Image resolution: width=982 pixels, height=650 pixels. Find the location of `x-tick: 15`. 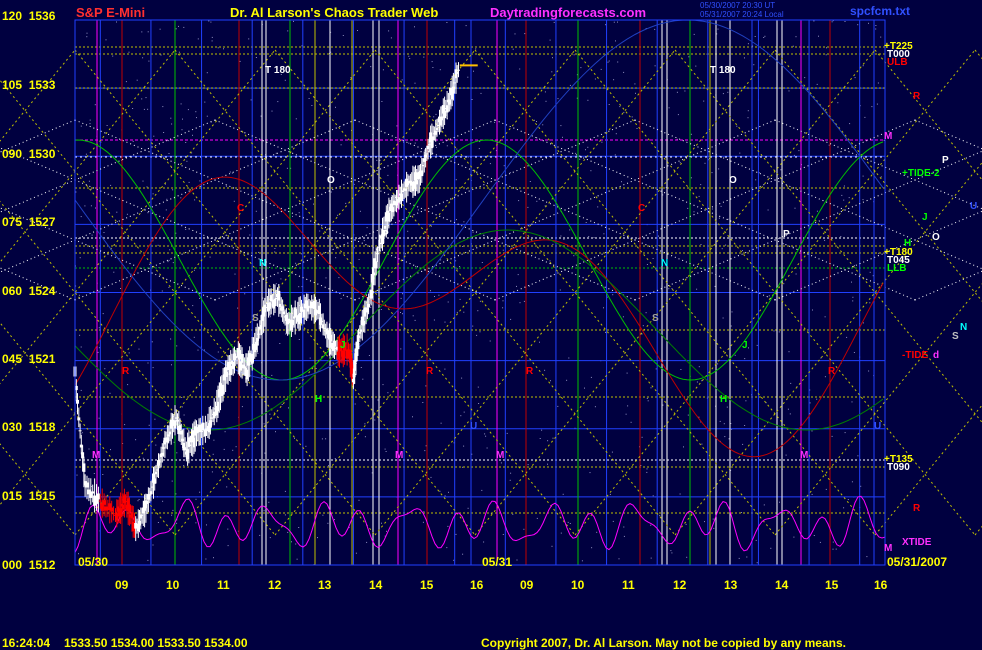

x-tick: 15 is located at coordinates (832, 585).